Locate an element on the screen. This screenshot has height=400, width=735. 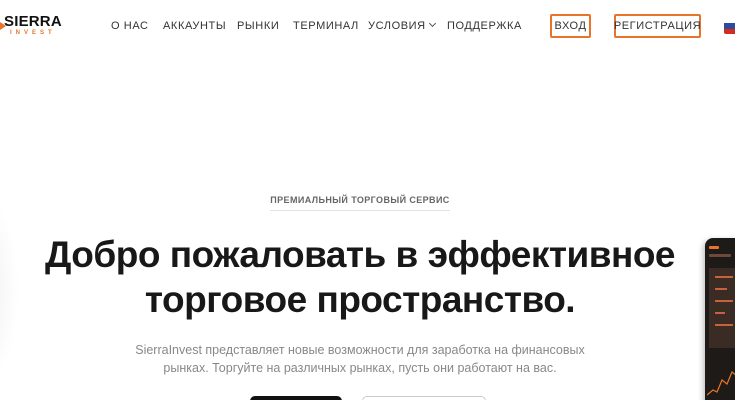
register-button: РЕГИСТРАЦИЯ is located at coordinates (657, 26).